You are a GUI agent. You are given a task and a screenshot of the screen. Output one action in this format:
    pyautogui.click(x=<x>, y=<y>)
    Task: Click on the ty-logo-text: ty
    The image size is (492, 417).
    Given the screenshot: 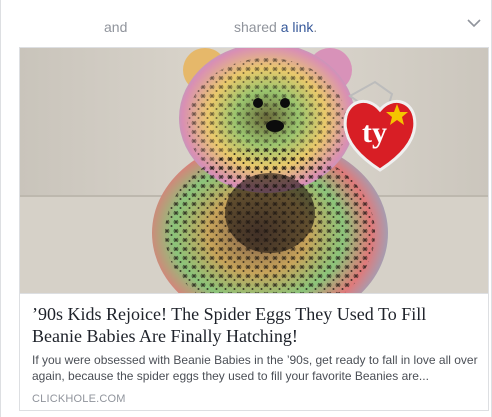 What is the action you would take?
    pyautogui.click(x=374, y=132)
    